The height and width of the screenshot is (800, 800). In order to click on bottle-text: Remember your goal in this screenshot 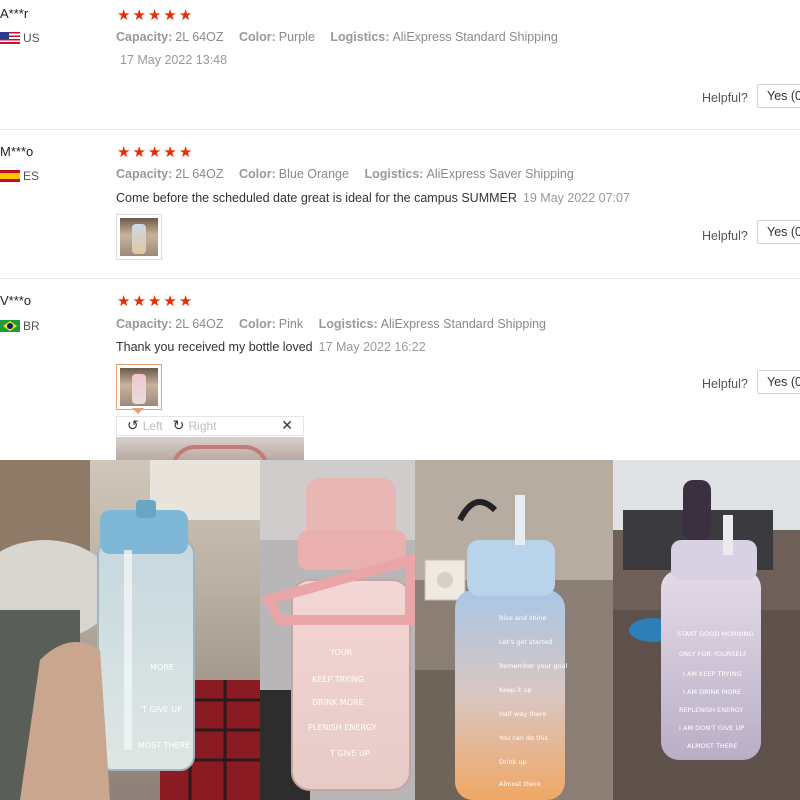, I will do `click(533, 666)`.